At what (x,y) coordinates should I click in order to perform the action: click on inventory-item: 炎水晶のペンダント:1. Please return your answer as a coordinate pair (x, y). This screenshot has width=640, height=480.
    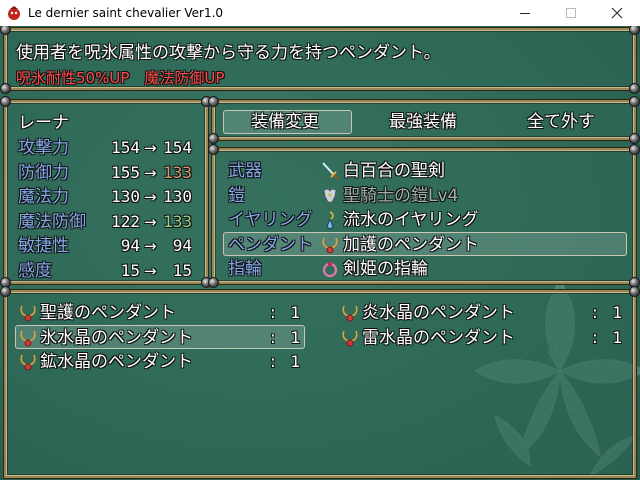
    Looking at the image, I should click on (483, 313).